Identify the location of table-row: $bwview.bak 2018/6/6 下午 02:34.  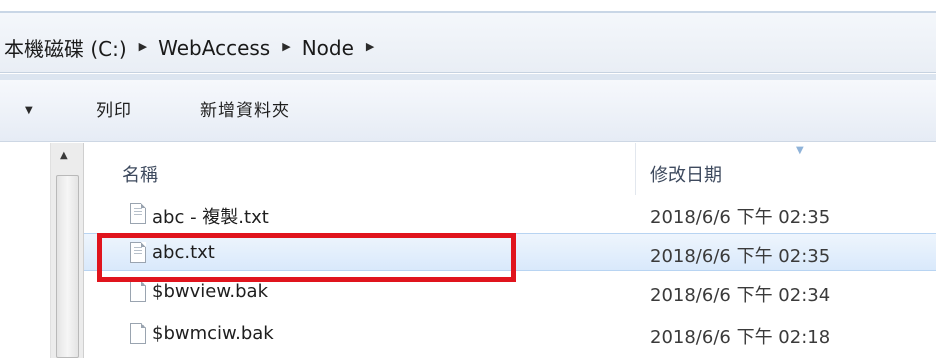
(510, 292).